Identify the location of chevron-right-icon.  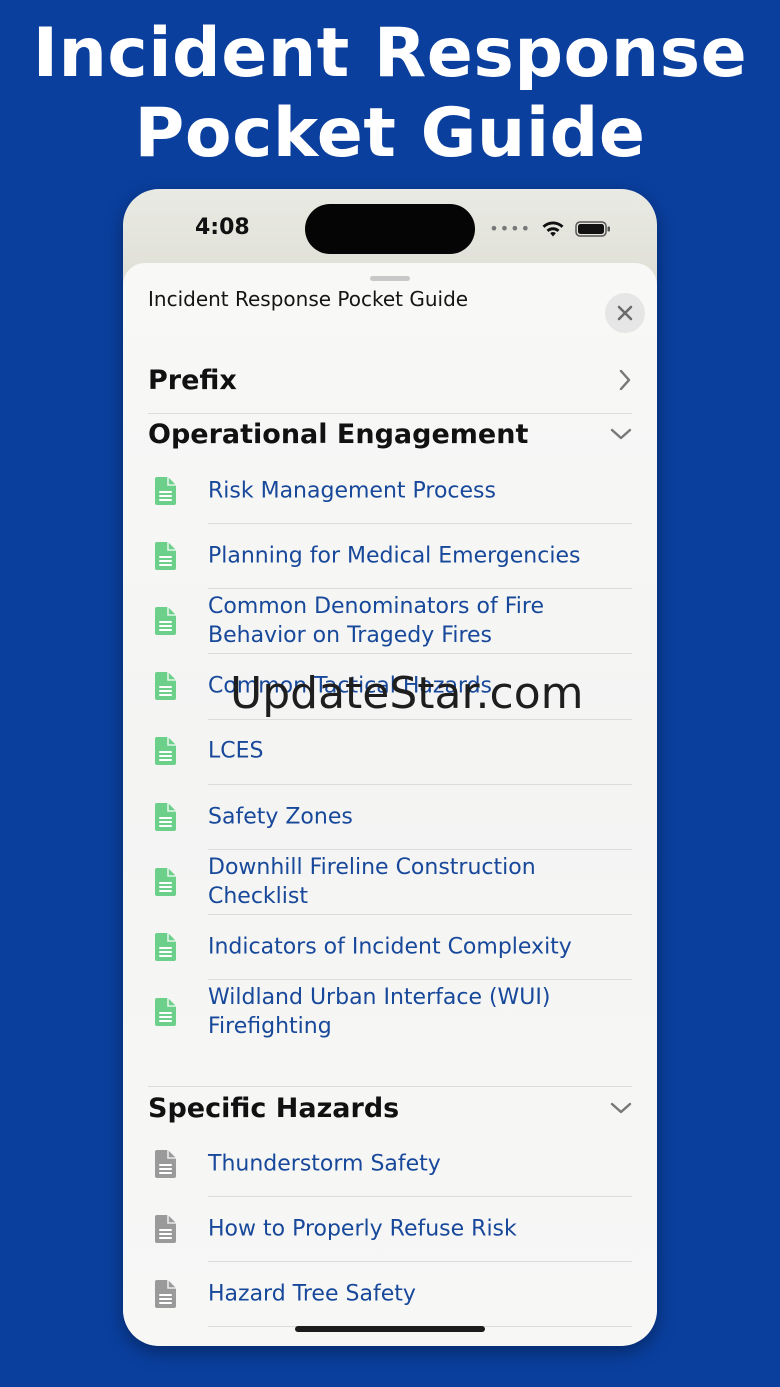
(625, 380).